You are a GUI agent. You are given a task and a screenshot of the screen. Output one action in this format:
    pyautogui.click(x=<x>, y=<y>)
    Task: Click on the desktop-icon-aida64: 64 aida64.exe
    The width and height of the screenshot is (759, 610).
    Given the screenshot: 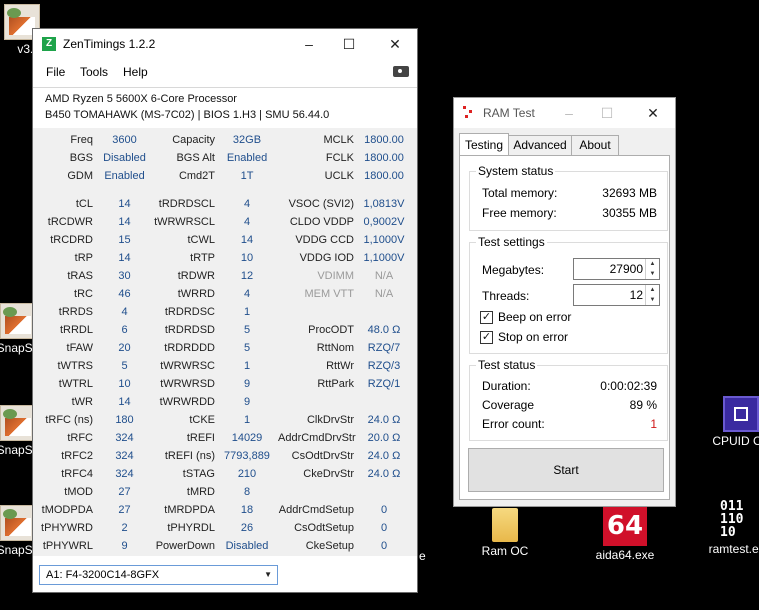 What is the action you would take?
    pyautogui.click(x=625, y=534)
    